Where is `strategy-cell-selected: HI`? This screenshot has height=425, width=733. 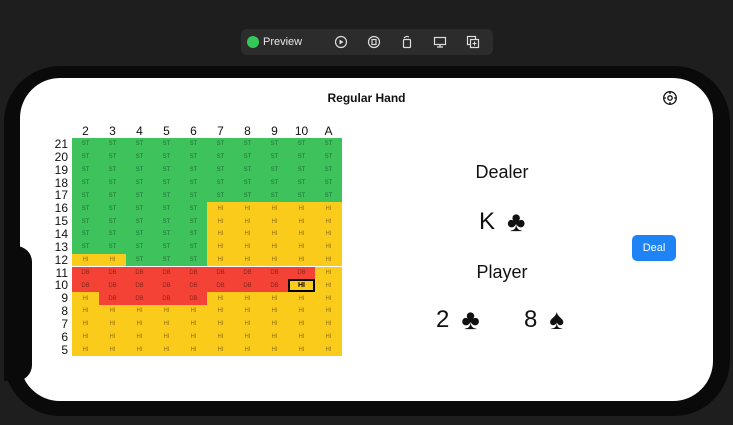 strategy-cell-selected: HI is located at coordinates (301, 286).